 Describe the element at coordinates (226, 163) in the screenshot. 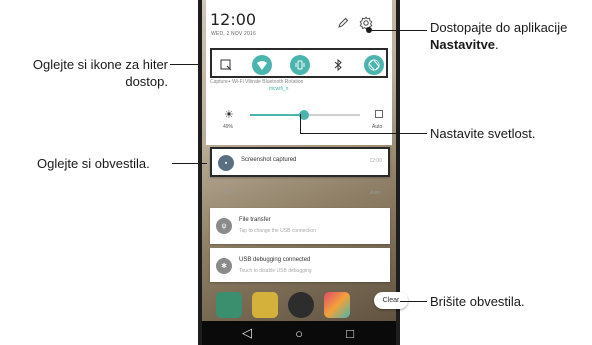

I see `screenshot-icon: ▪` at that location.